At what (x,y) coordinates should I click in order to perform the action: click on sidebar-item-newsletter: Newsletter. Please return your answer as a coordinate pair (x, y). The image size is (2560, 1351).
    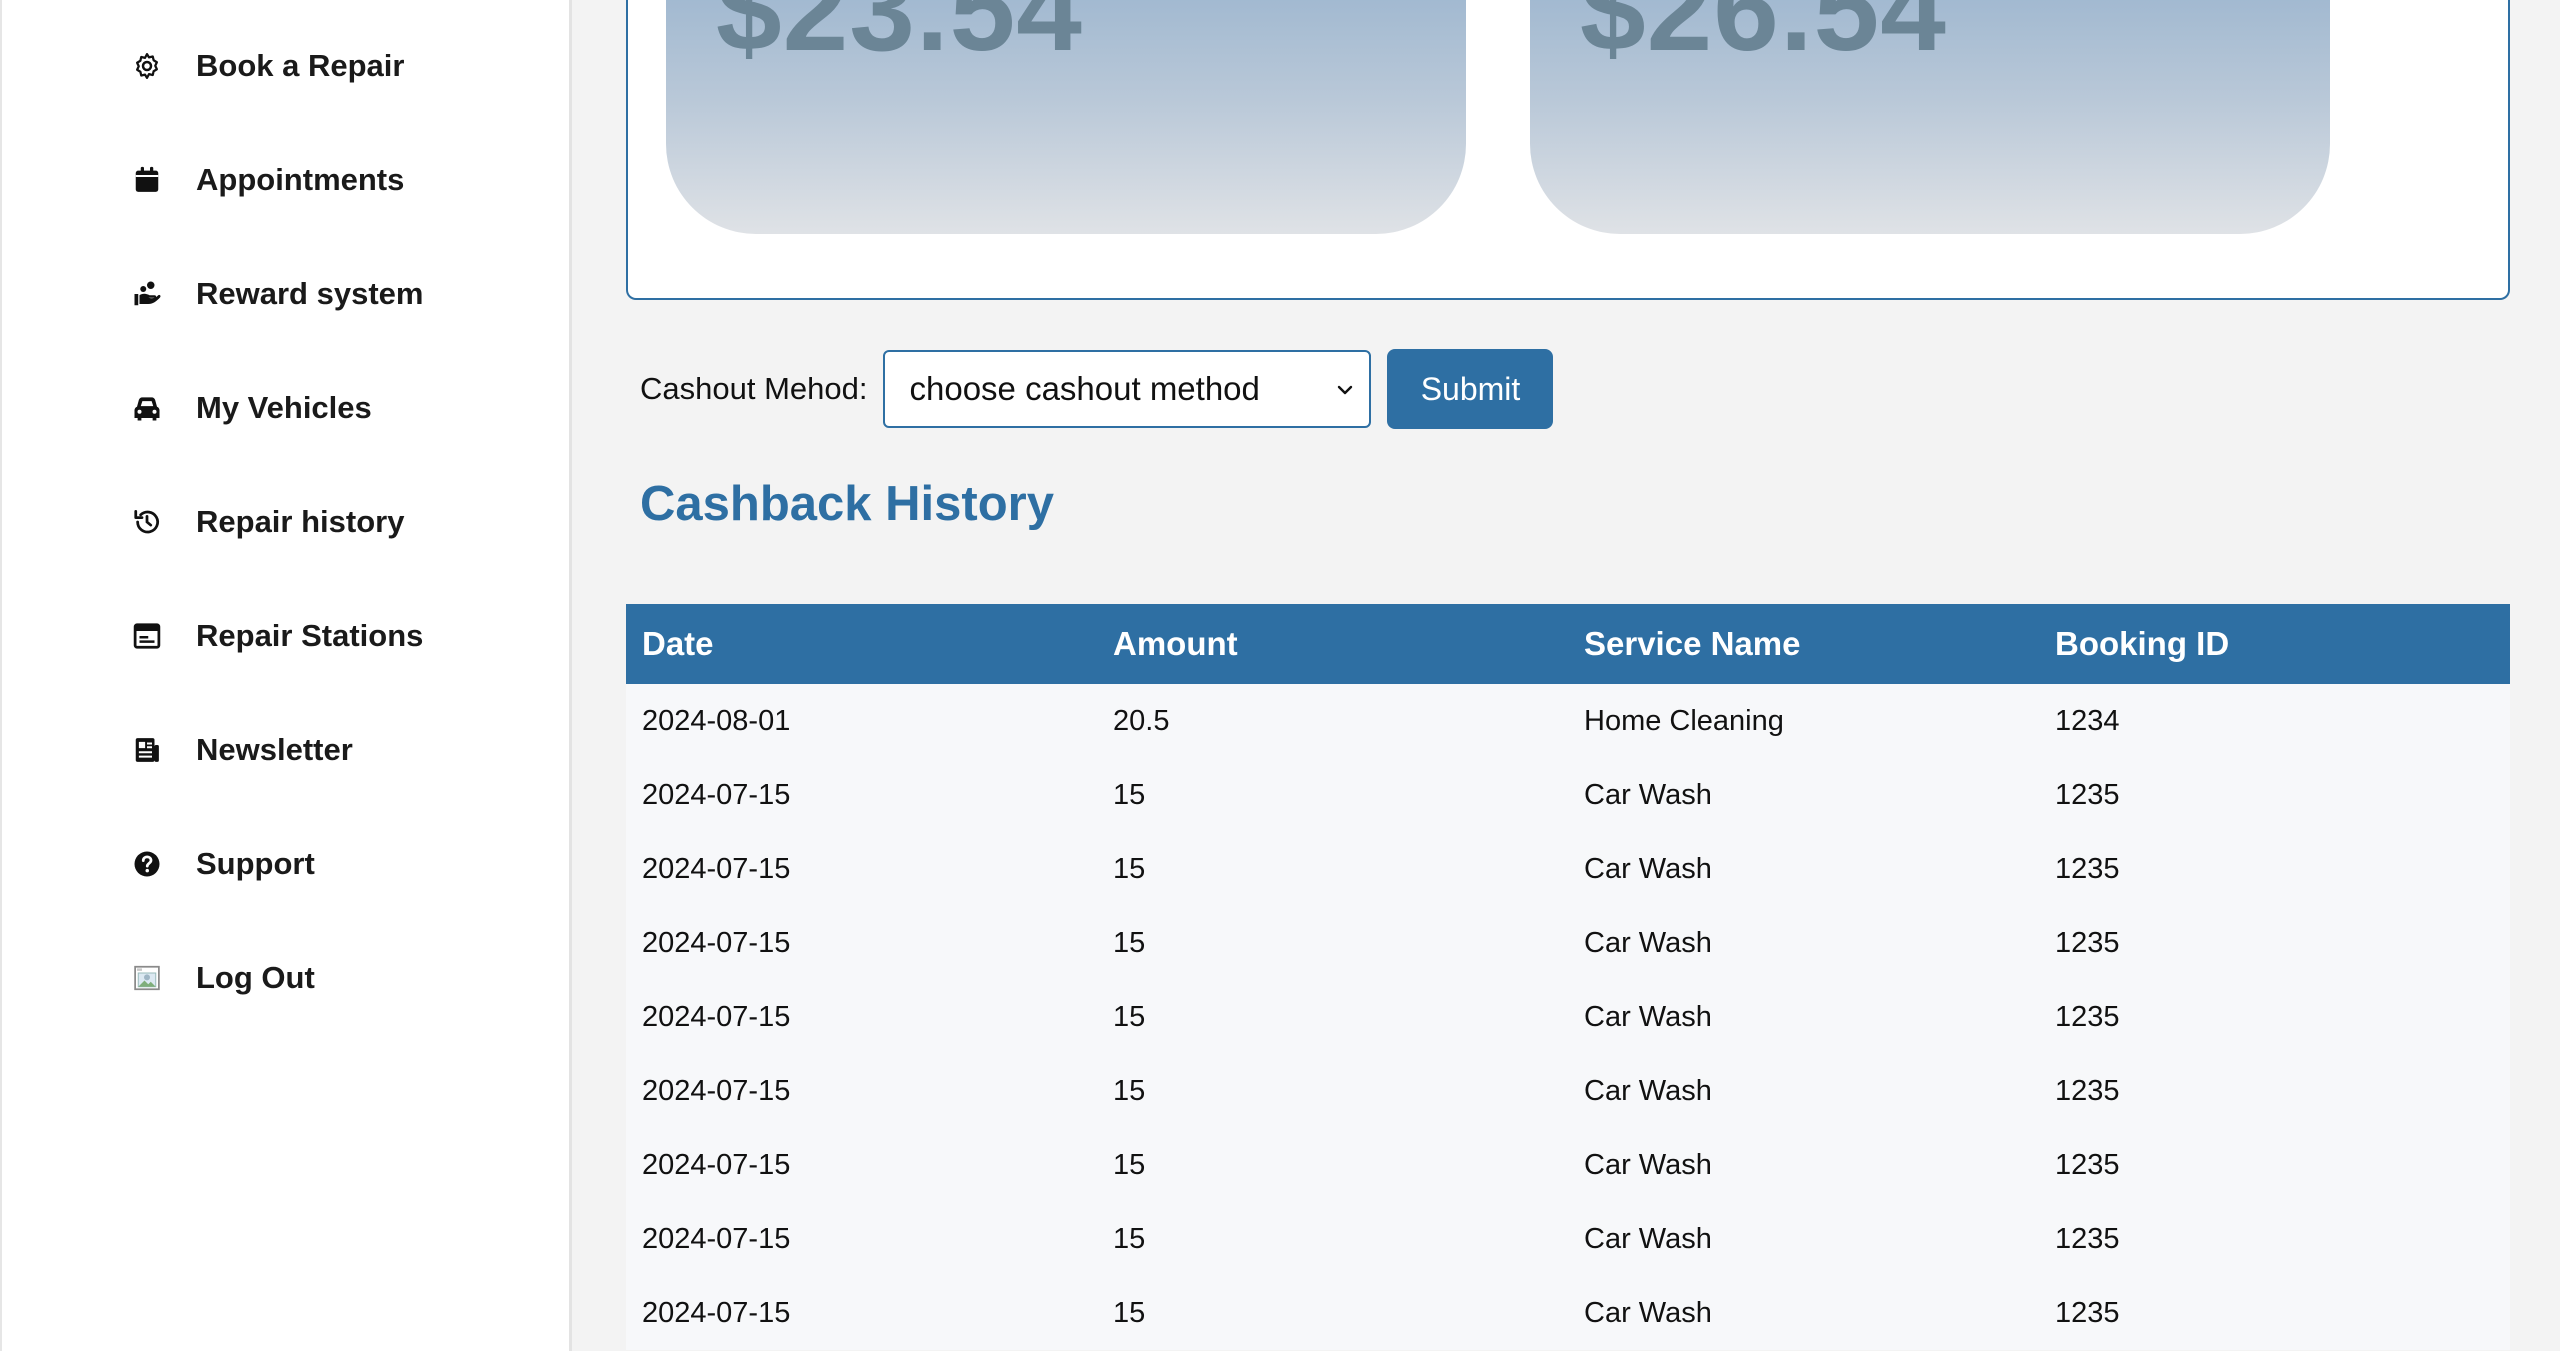
    Looking at the image, I should click on (241, 750).